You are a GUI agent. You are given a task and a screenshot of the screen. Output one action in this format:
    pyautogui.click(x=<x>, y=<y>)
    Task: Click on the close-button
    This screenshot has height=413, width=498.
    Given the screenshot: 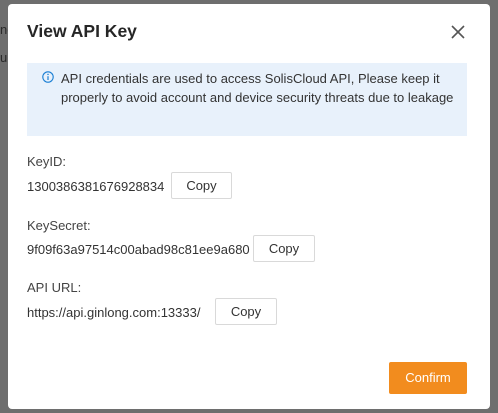 What is the action you would take?
    pyautogui.click(x=458, y=32)
    